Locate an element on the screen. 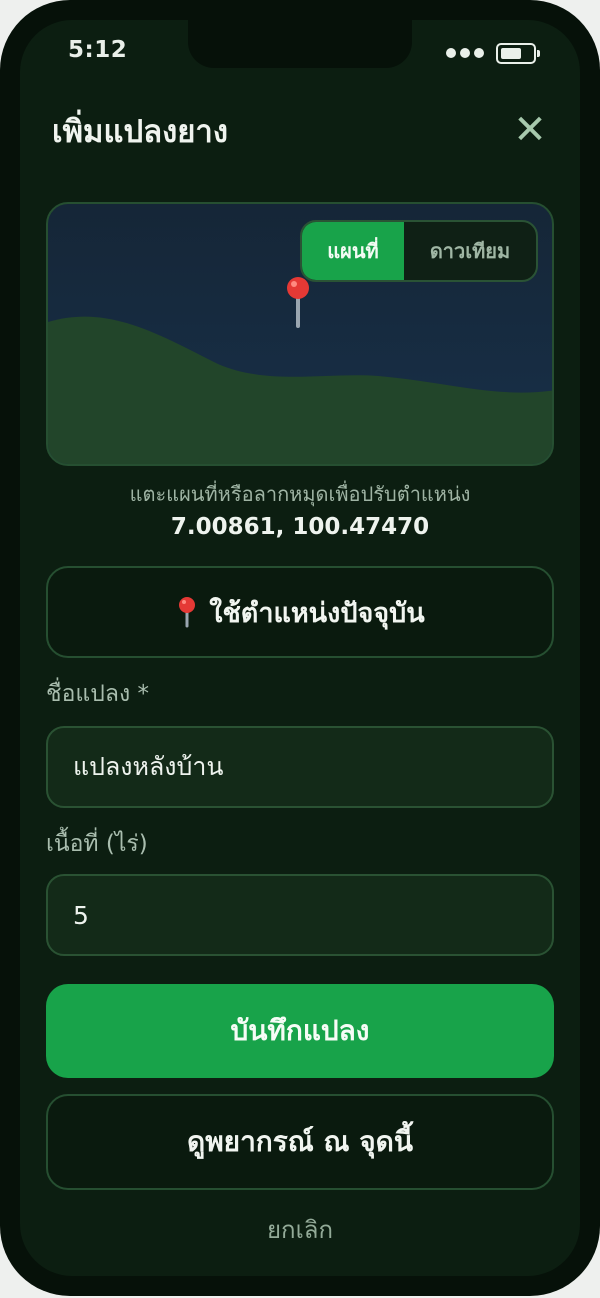  notch is located at coordinates (300, 44).